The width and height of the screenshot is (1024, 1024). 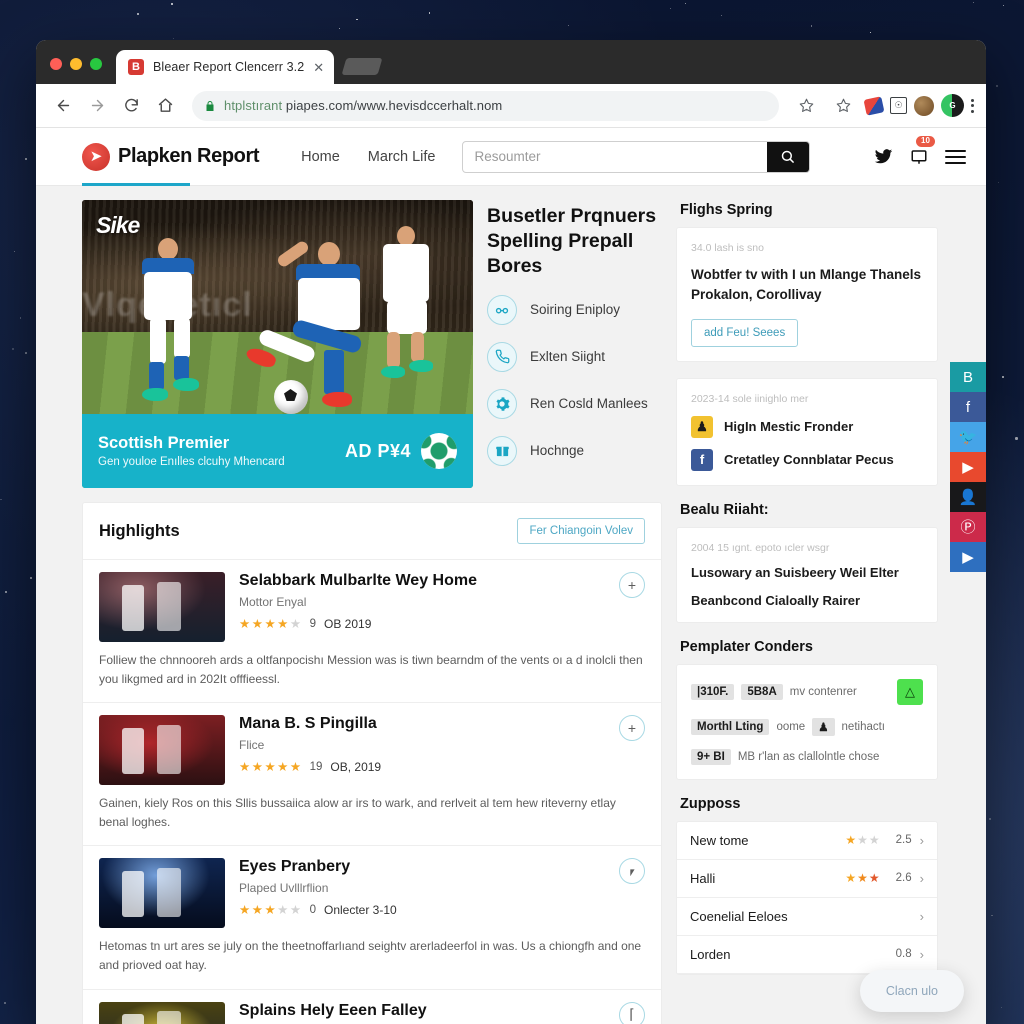 I want to click on nav-item-march-life: March Life, so click(x=402, y=157).